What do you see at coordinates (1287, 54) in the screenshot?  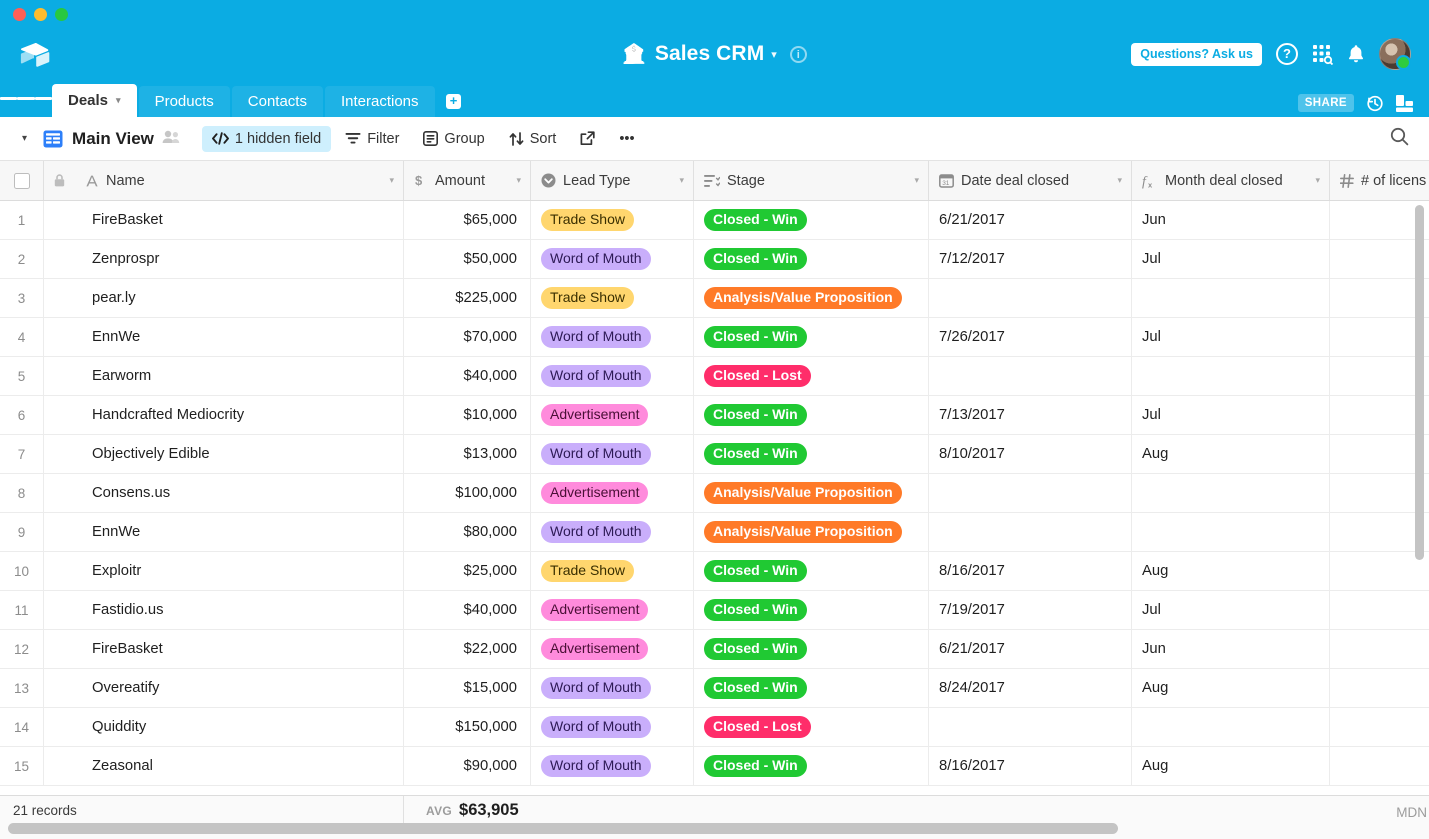 I see `help-icon: ?` at bounding box center [1287, 54].